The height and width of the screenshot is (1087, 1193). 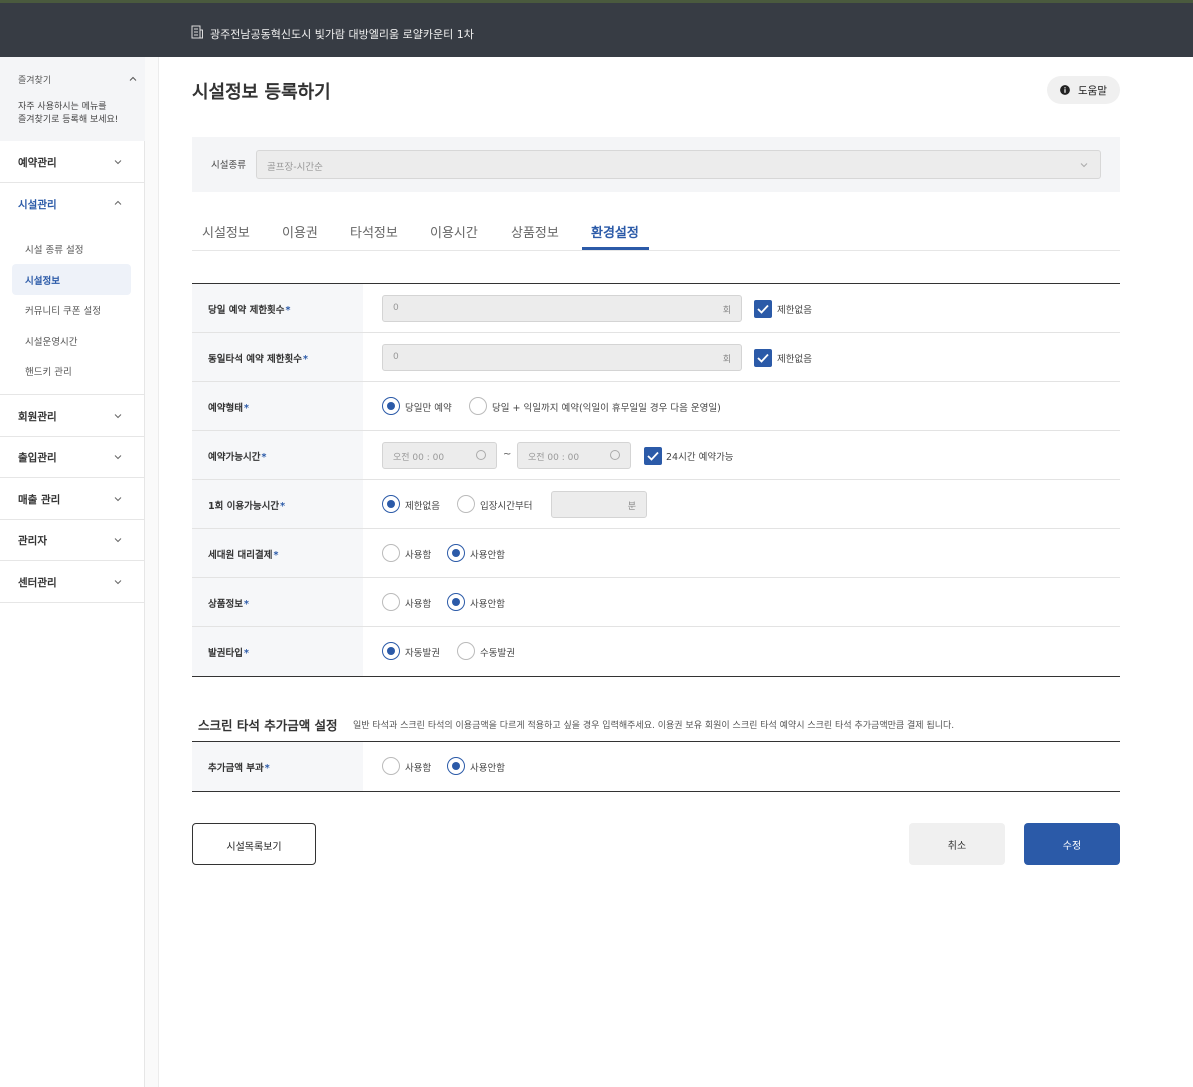 What do you see at coordinates (240, 555) in the screenshot?
I see `field-label: 세대원 대리결제` at bounding box center [240, 555].